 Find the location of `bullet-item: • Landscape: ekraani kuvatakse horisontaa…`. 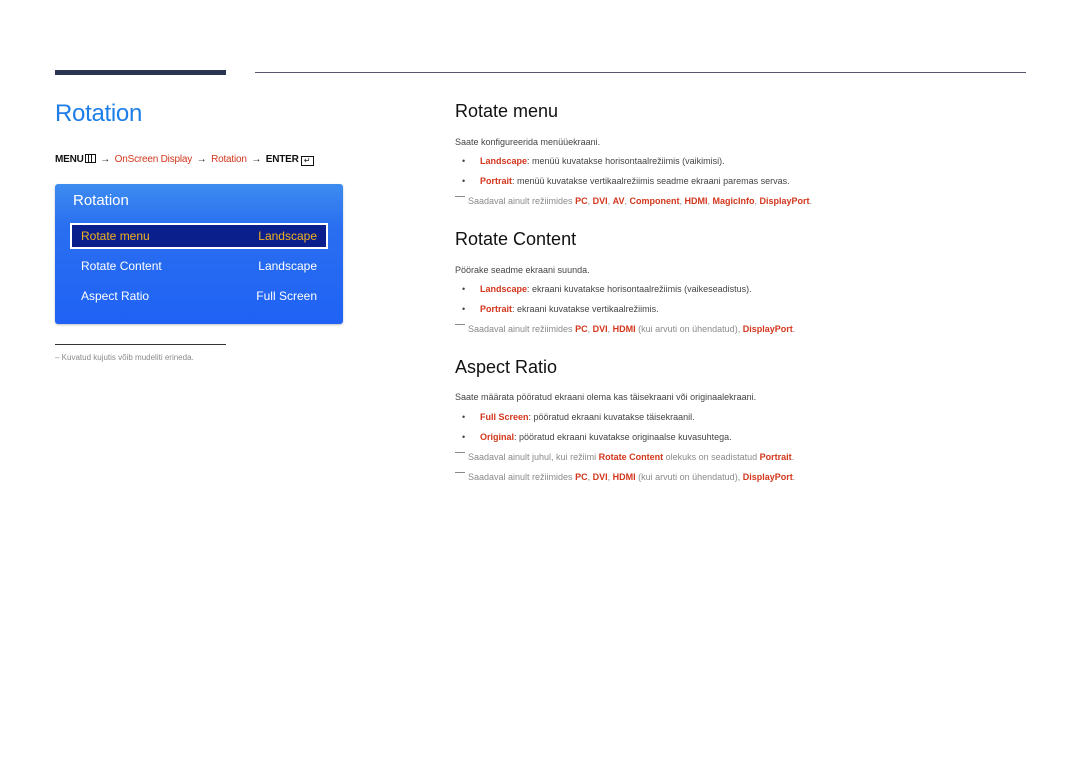

bullet-item: • Landscape: ekraani kuvatakse horisontaa… is located at coordinates (607, 289).